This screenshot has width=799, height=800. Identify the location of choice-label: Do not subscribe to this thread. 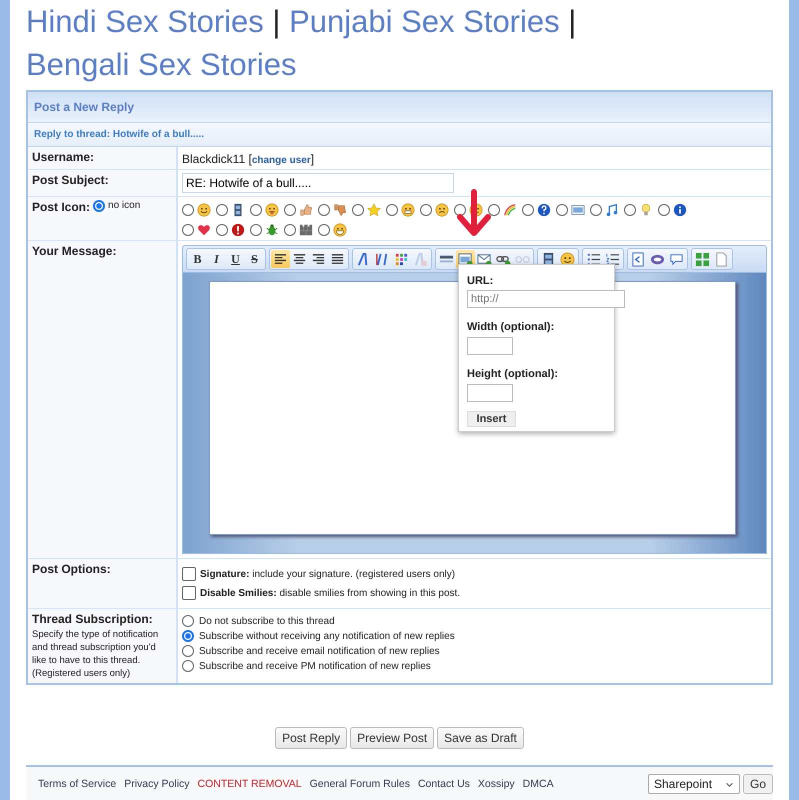
(267, 621).